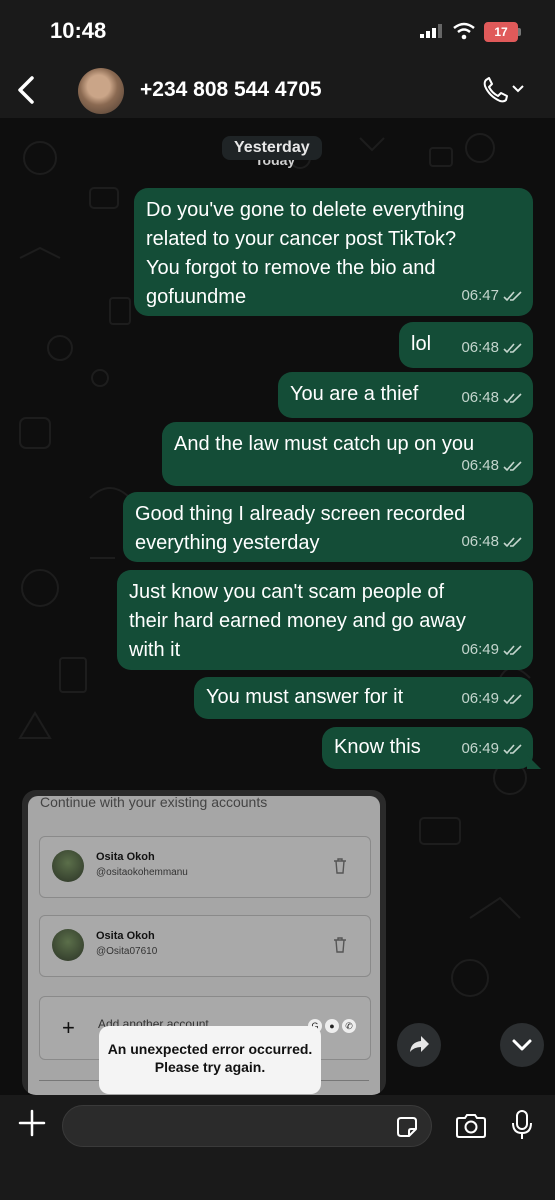 This screenshot has width=555, height=1200. Describe the element at coordinates (32, 1123) in the screenshot. I see `plus-icon` at that location.